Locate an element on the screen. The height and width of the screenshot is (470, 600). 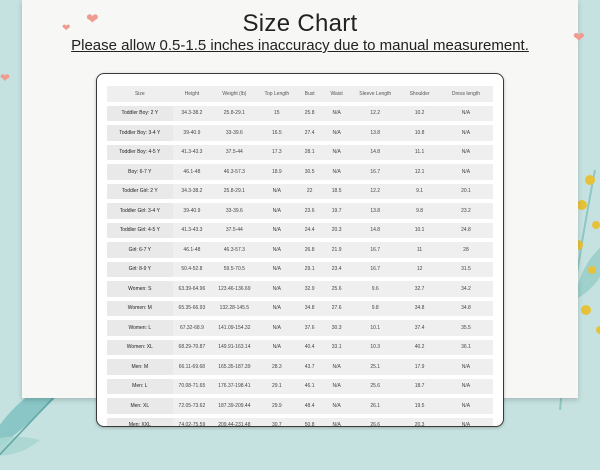
table-cell: 21.9 is located at coordinates (337, 250).